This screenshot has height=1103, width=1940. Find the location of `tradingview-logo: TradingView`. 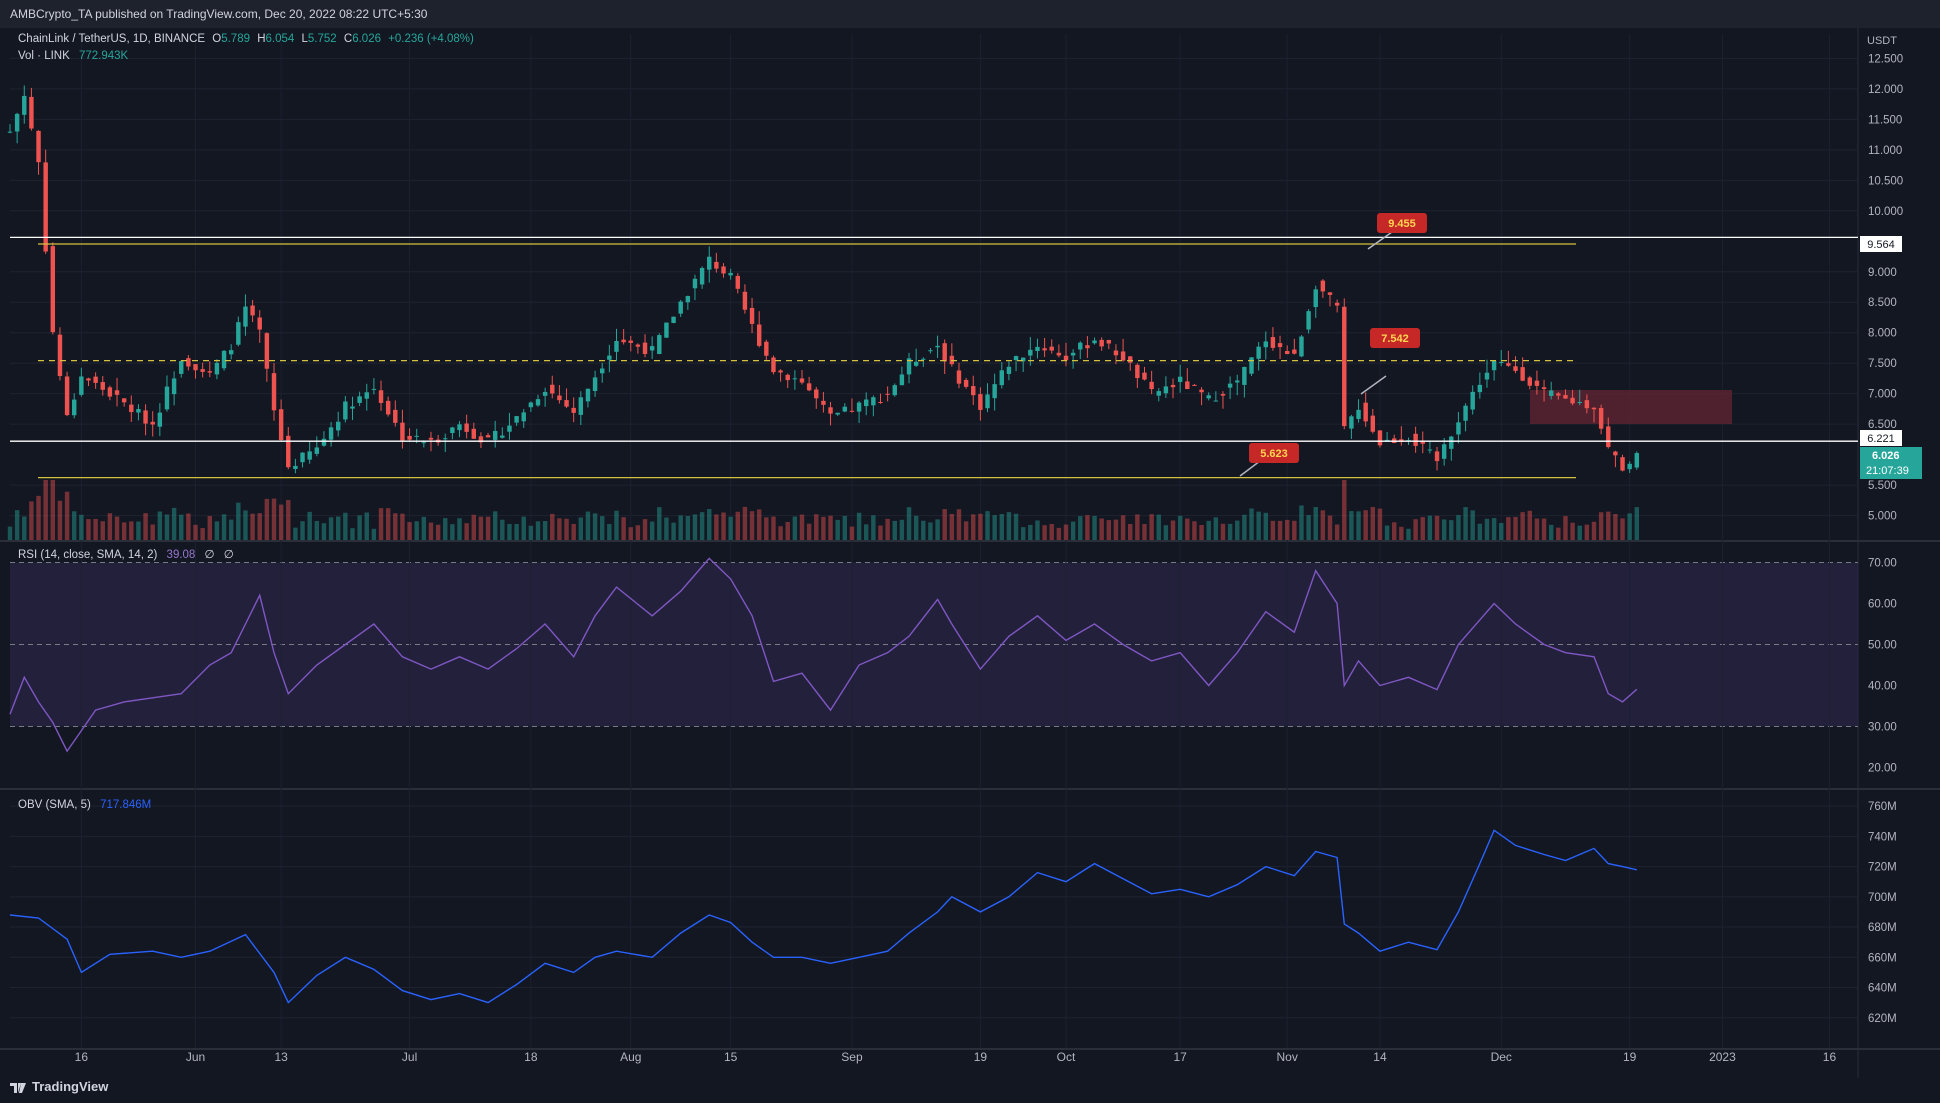

tradingview-logo: TradingView is located at coordinates (59, 1087).